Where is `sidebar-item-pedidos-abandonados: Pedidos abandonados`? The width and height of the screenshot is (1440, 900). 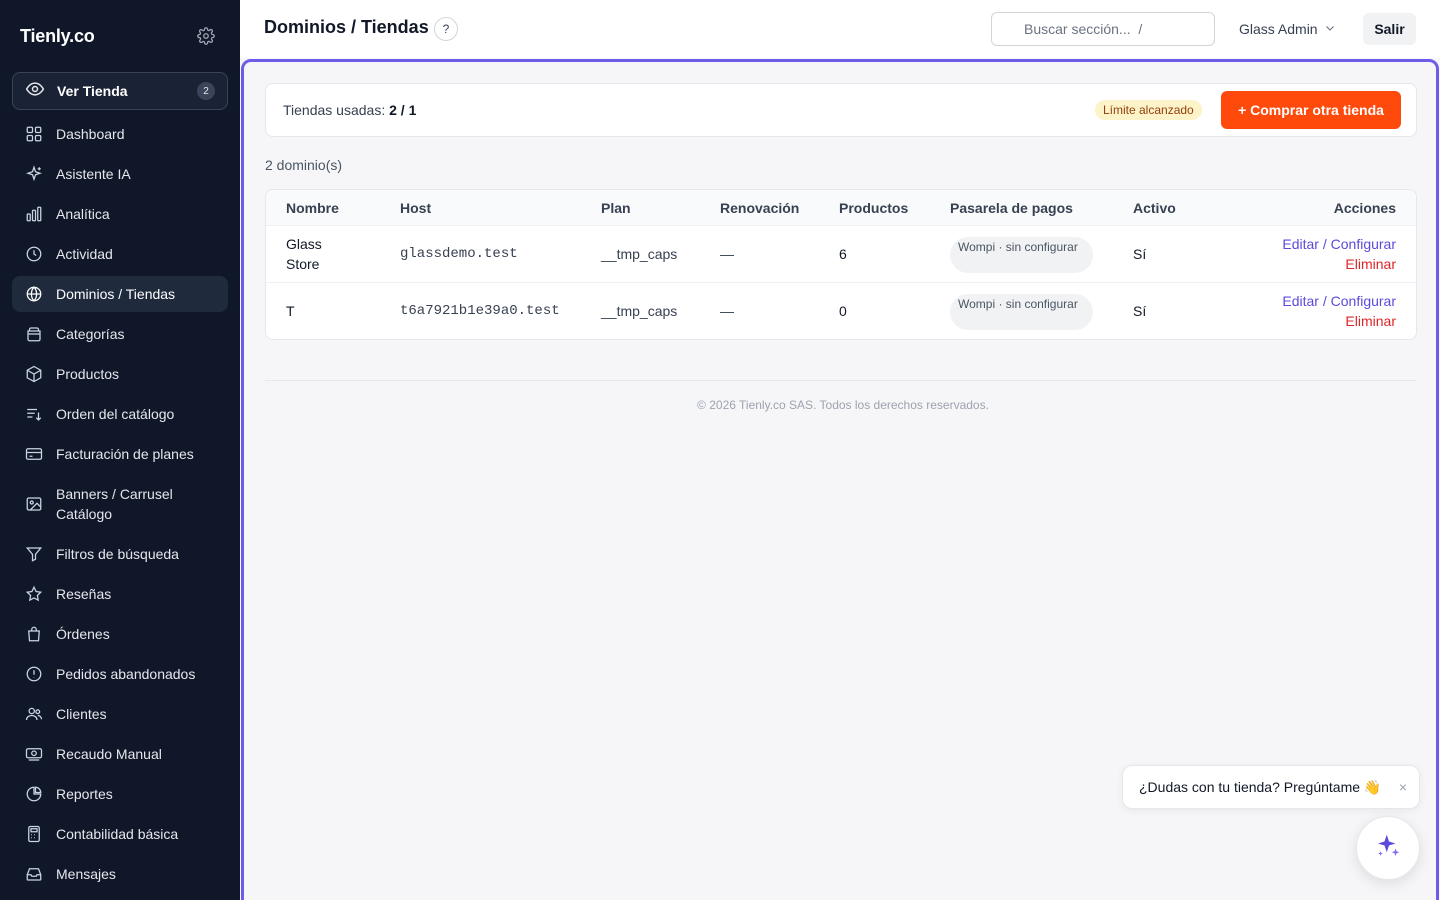 sidebar-item-pedidos-abandonados: Pedidos abandonados is located at coordinates (120, 674).